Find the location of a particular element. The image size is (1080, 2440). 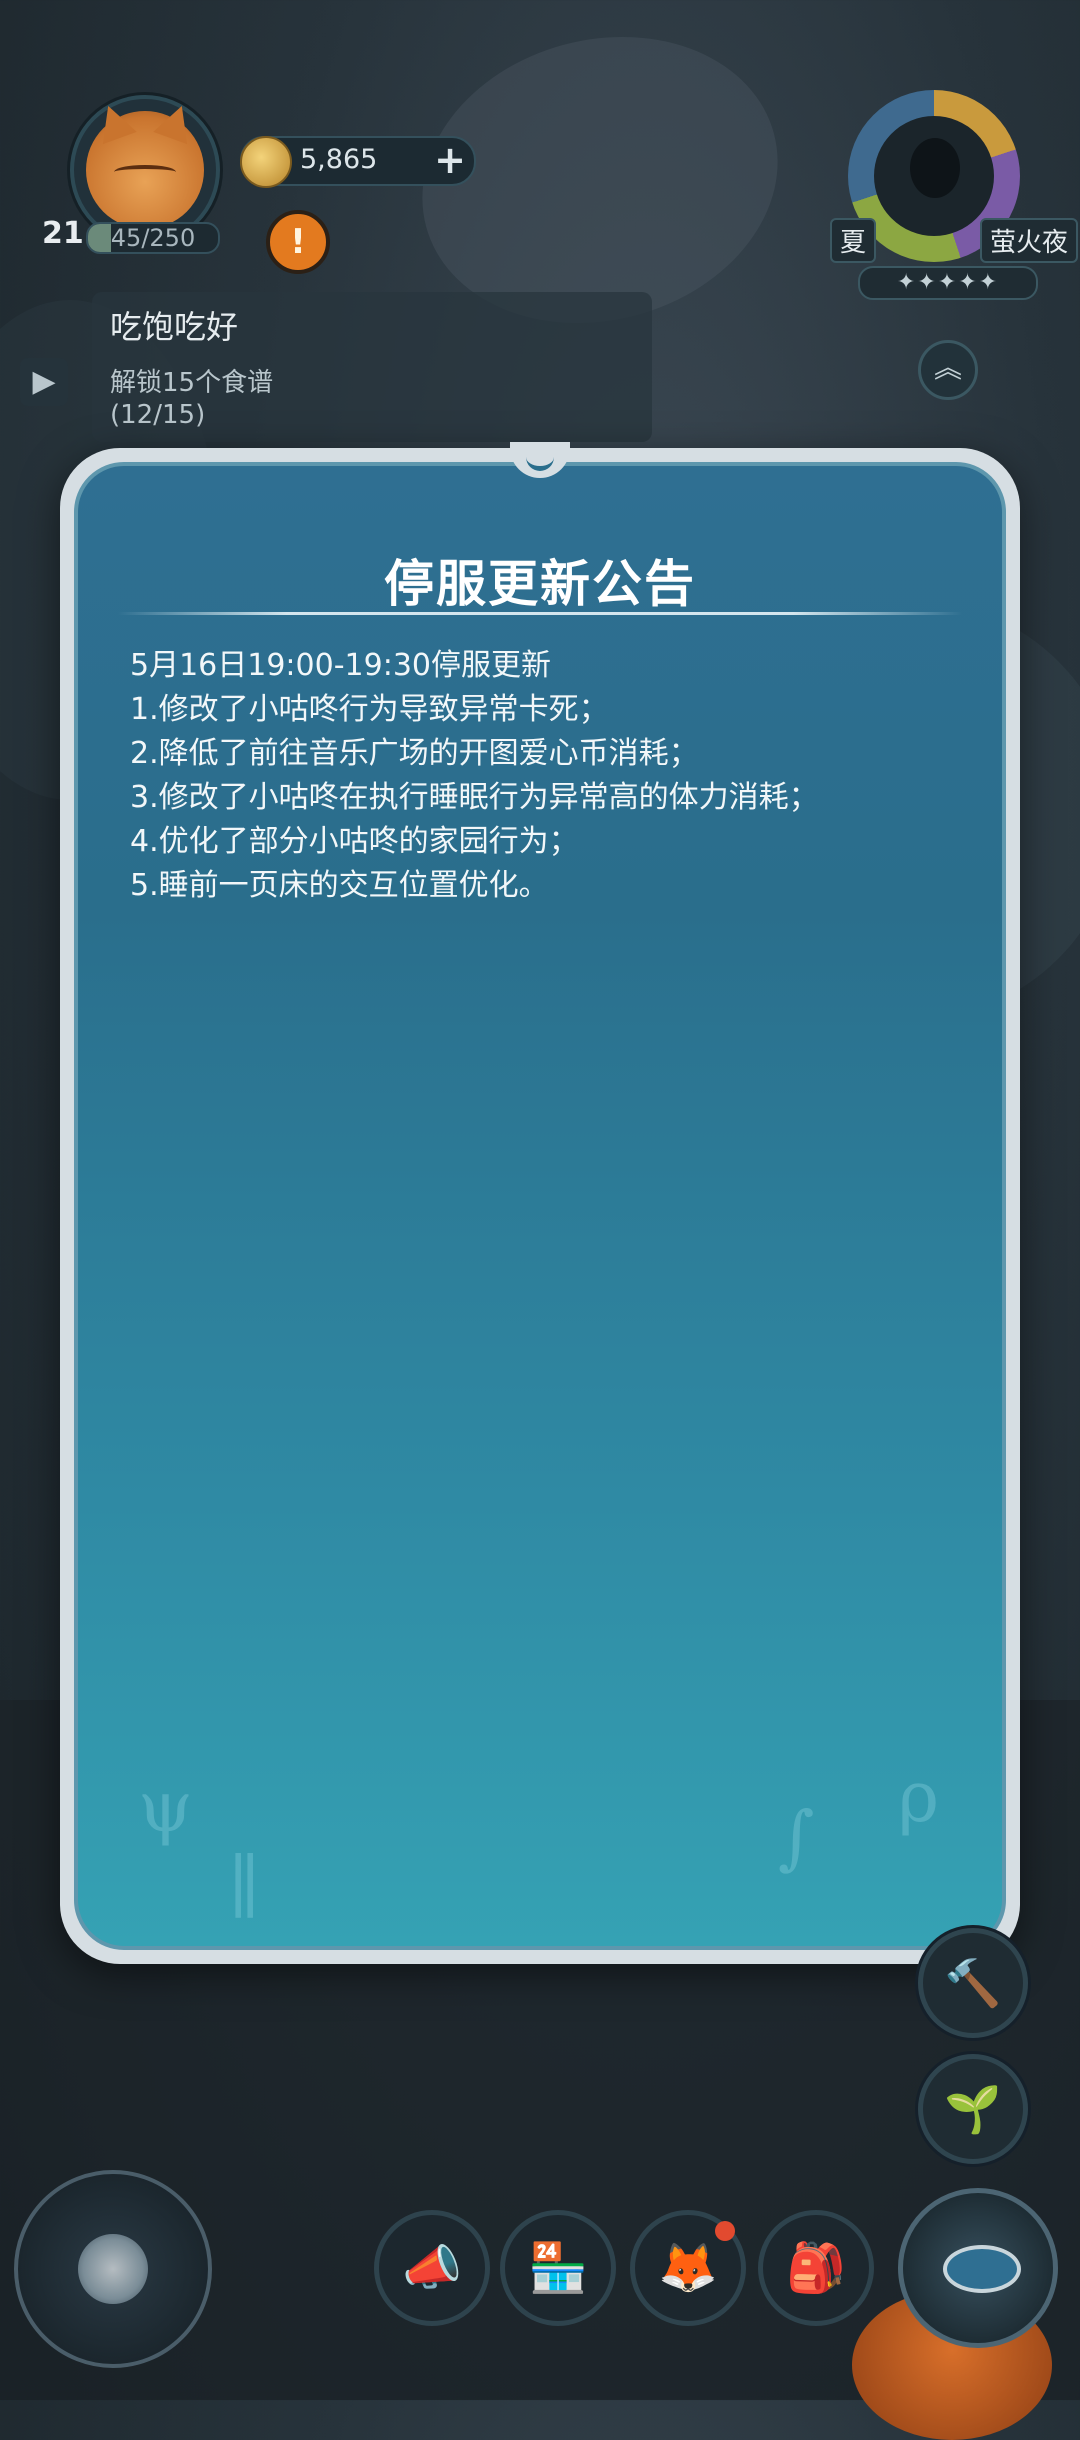

sun-icon is located at coordinates (113, 2269).